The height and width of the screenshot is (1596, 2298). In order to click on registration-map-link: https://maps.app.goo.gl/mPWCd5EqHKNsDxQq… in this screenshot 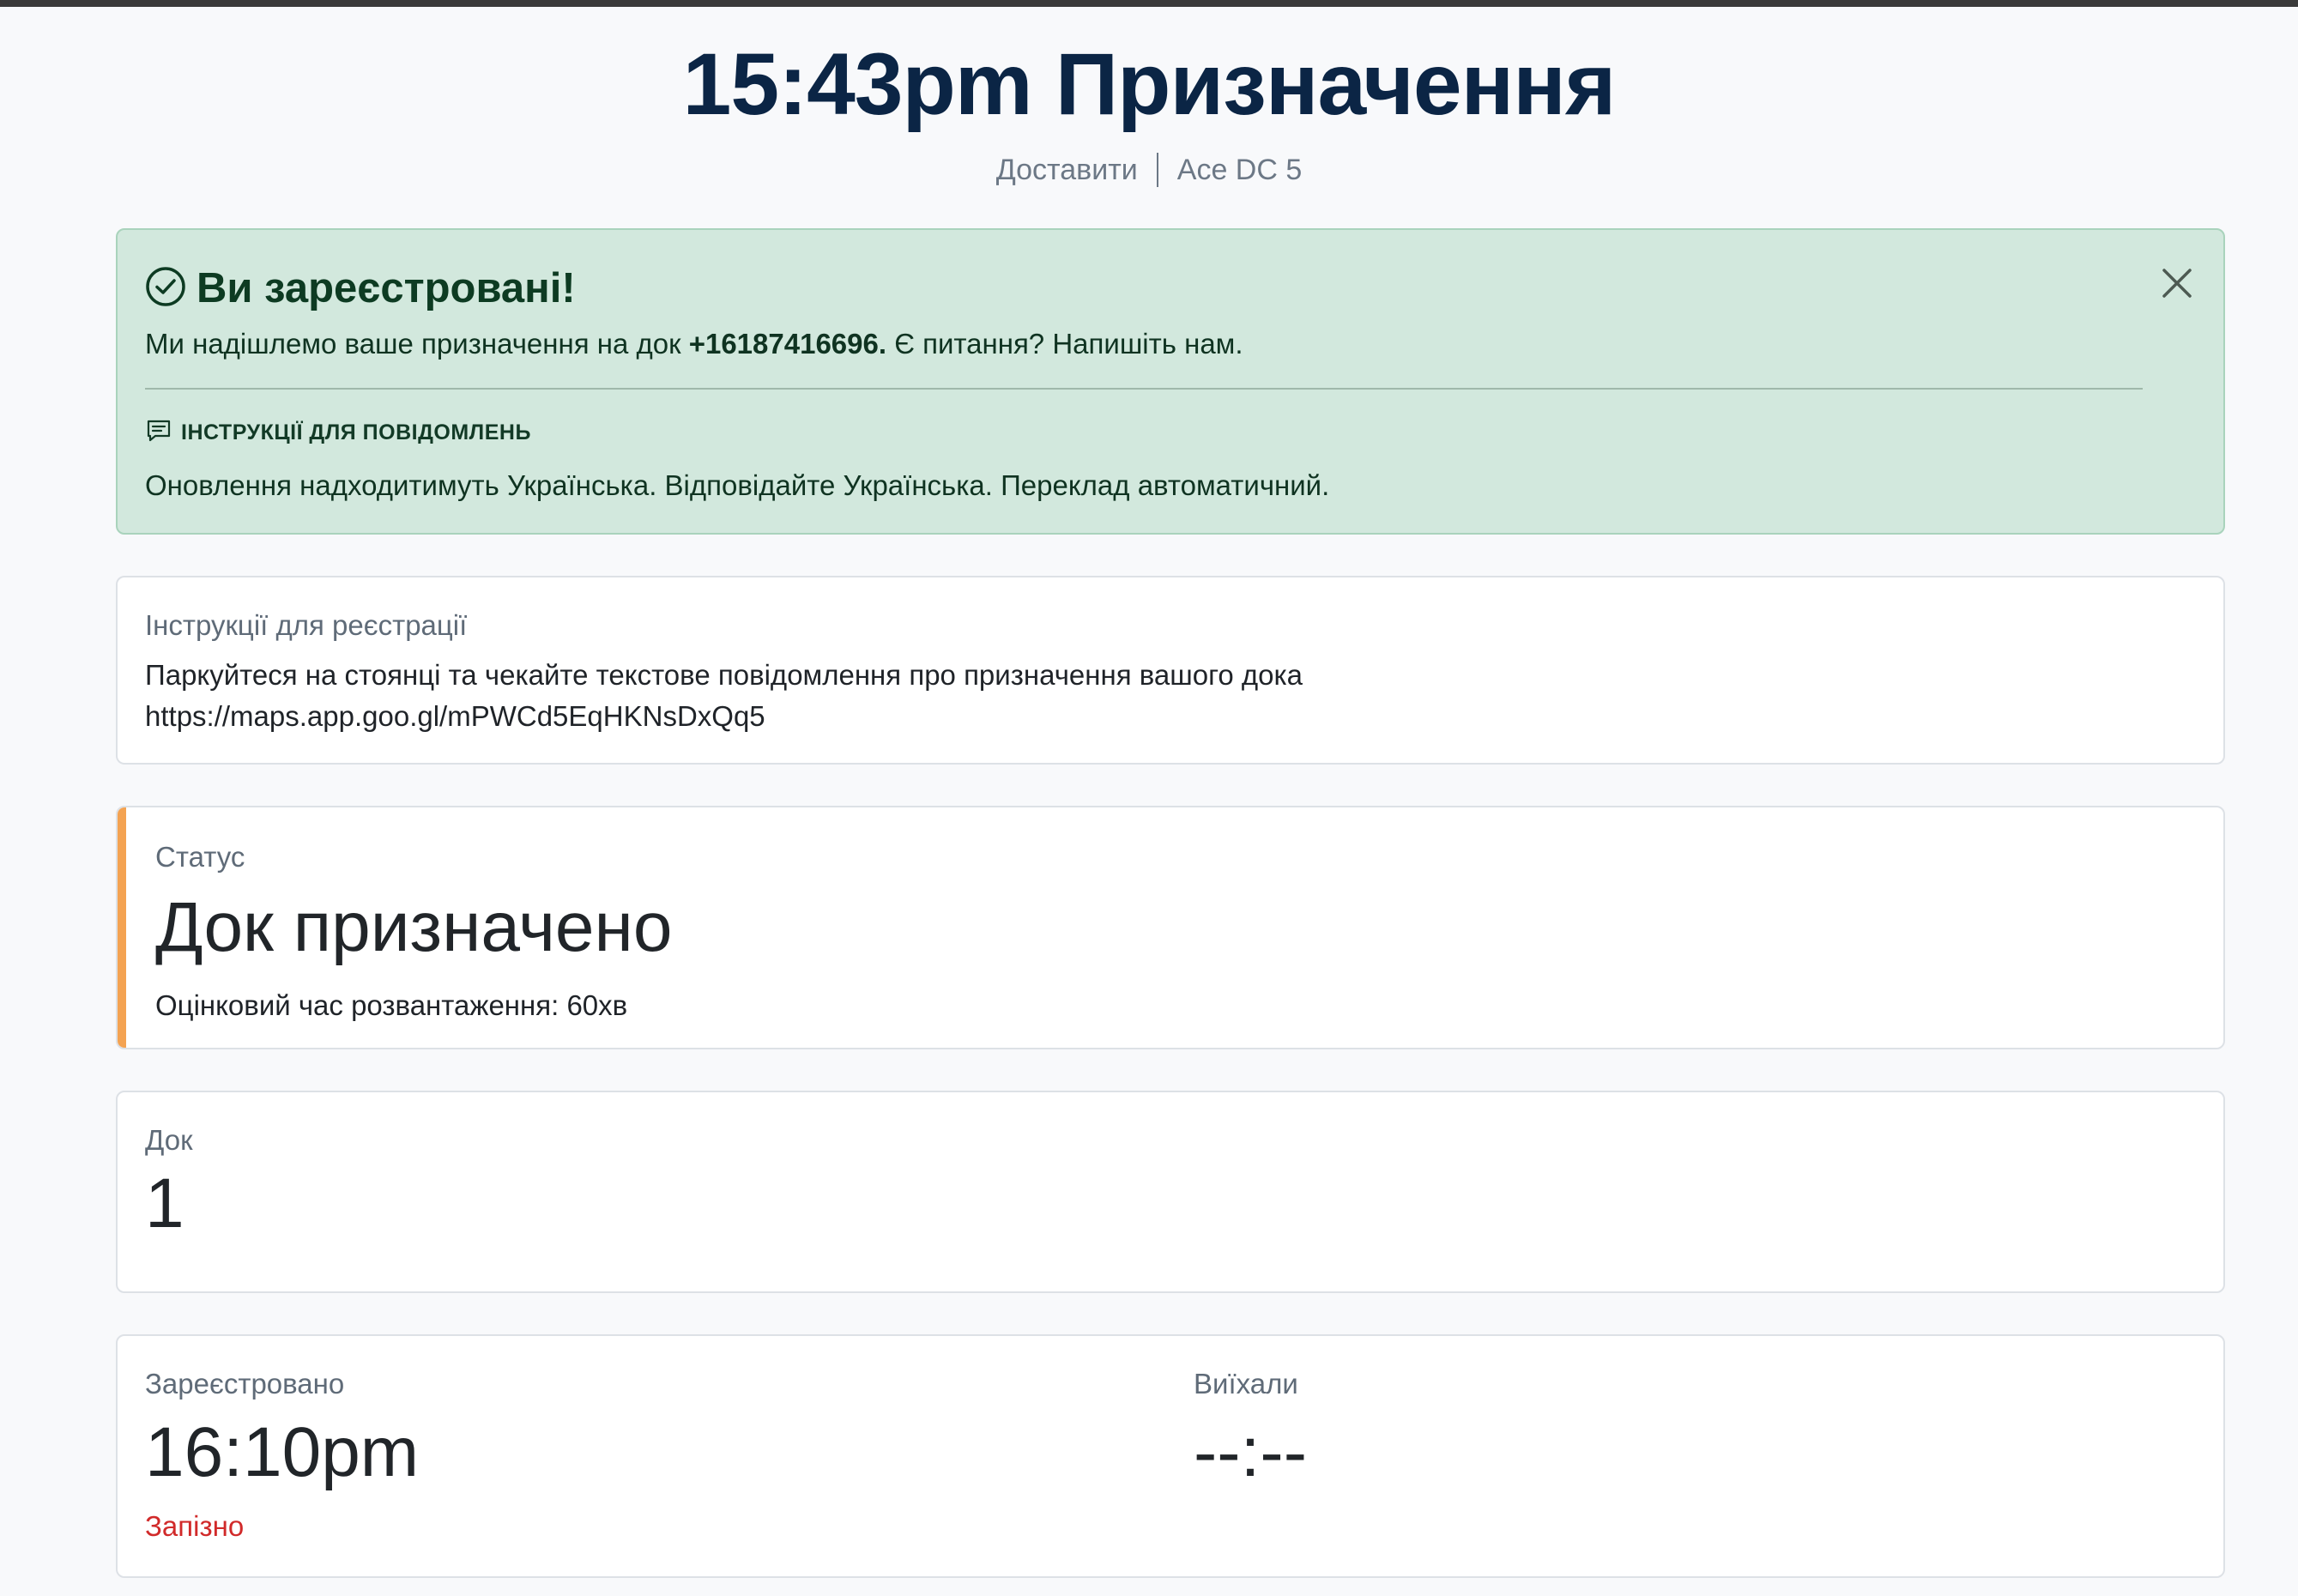, I will do `click(1170, 716)`.